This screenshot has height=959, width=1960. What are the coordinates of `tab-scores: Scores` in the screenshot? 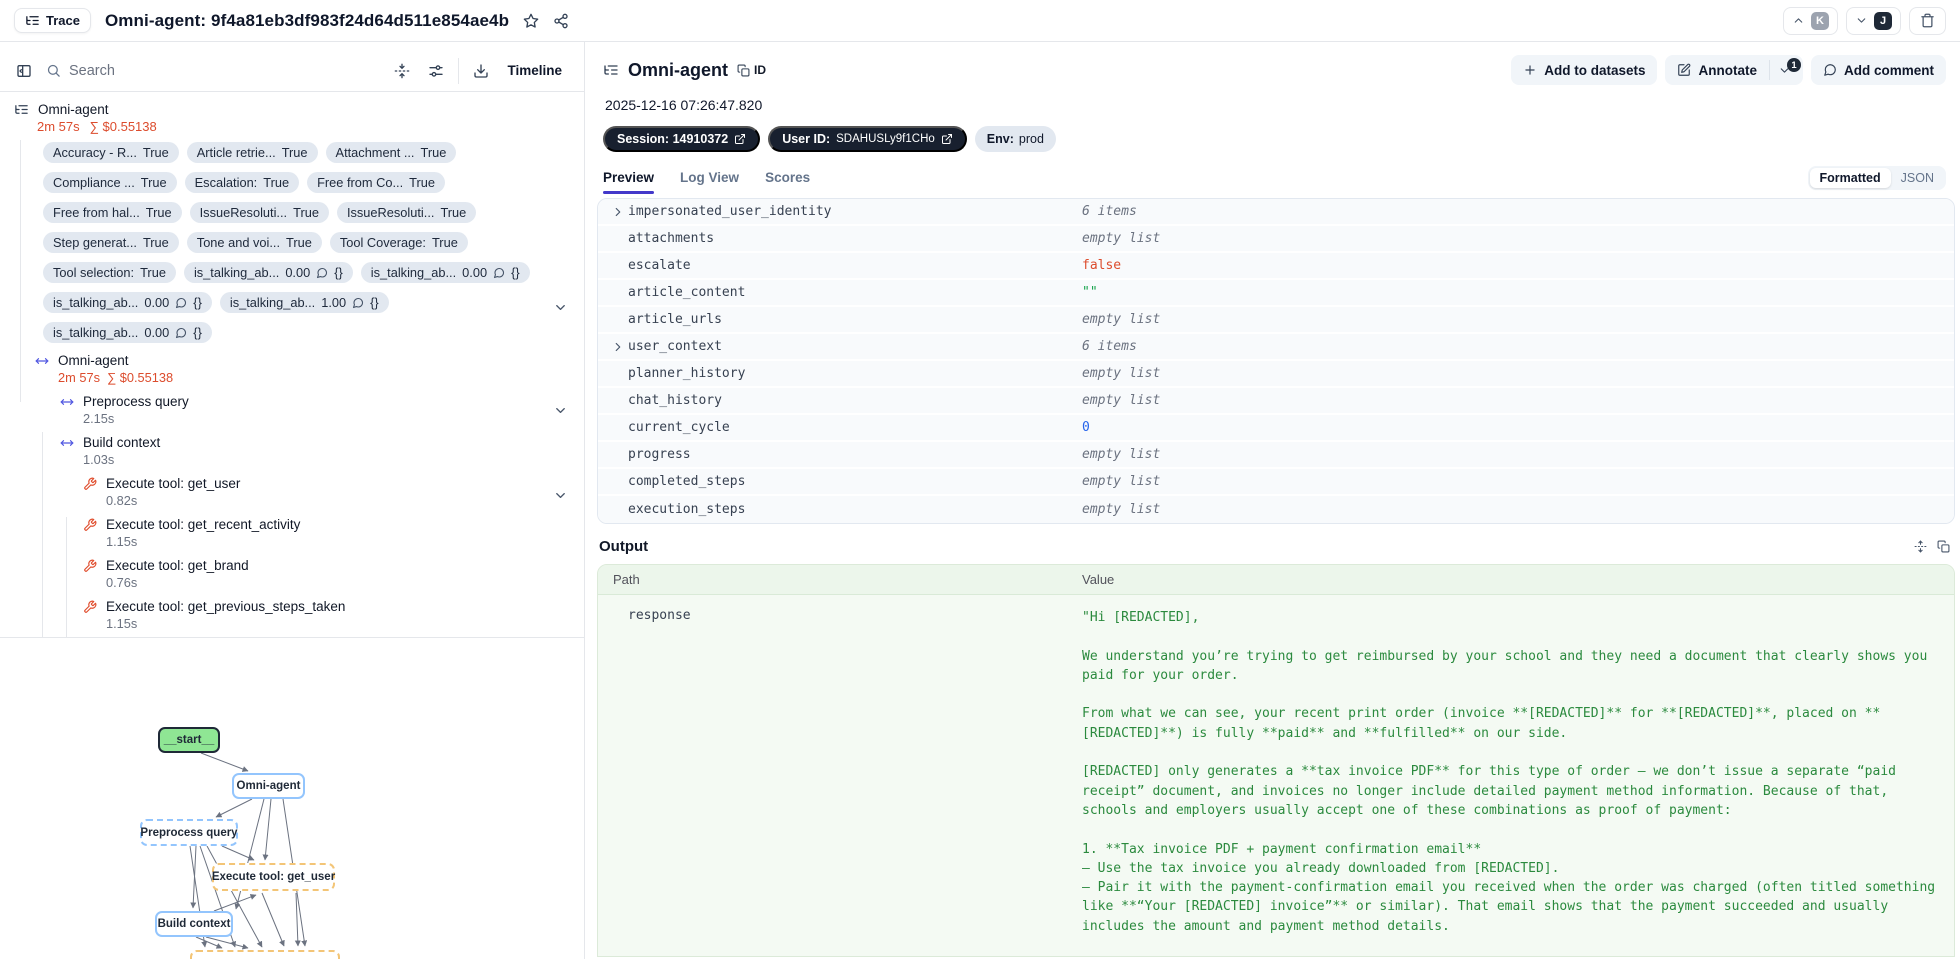 It's located at (787, 182).